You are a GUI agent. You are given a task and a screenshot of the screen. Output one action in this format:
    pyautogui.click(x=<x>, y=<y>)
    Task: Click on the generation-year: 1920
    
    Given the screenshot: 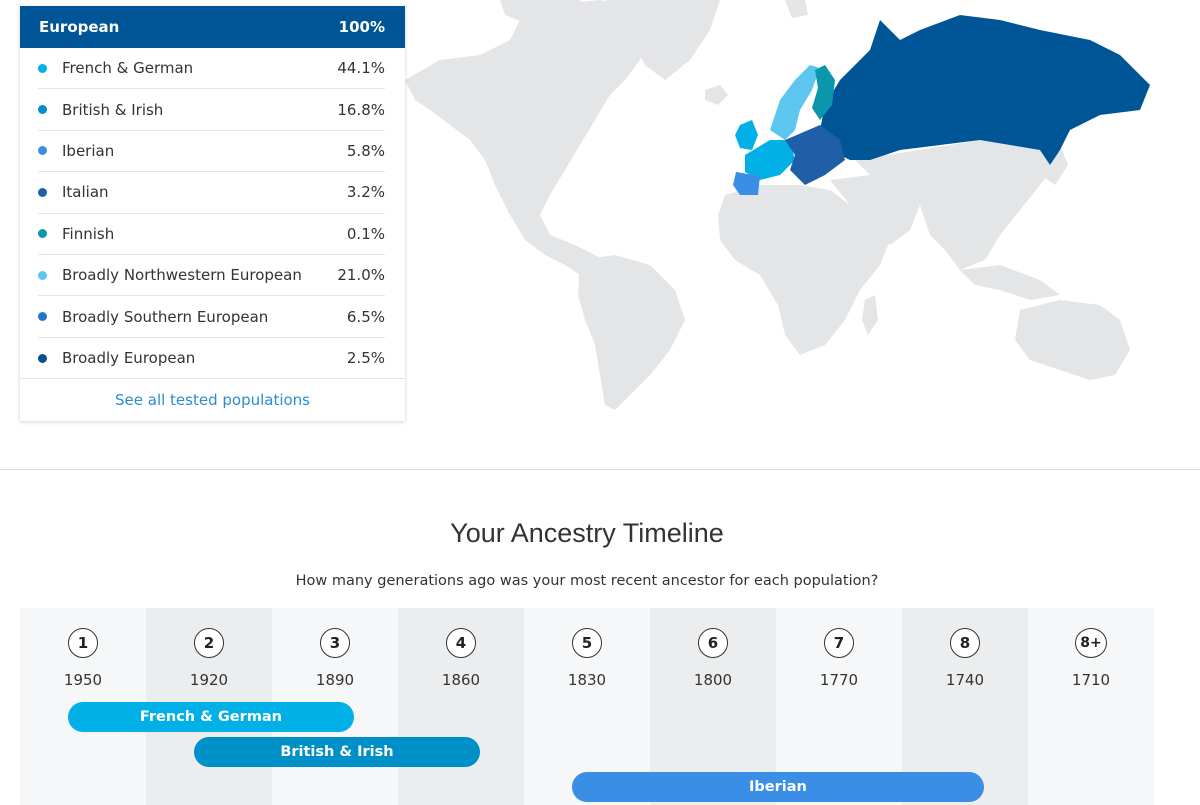 What is the action you would take?
    pyautogui.click(x=209, y=680)
    